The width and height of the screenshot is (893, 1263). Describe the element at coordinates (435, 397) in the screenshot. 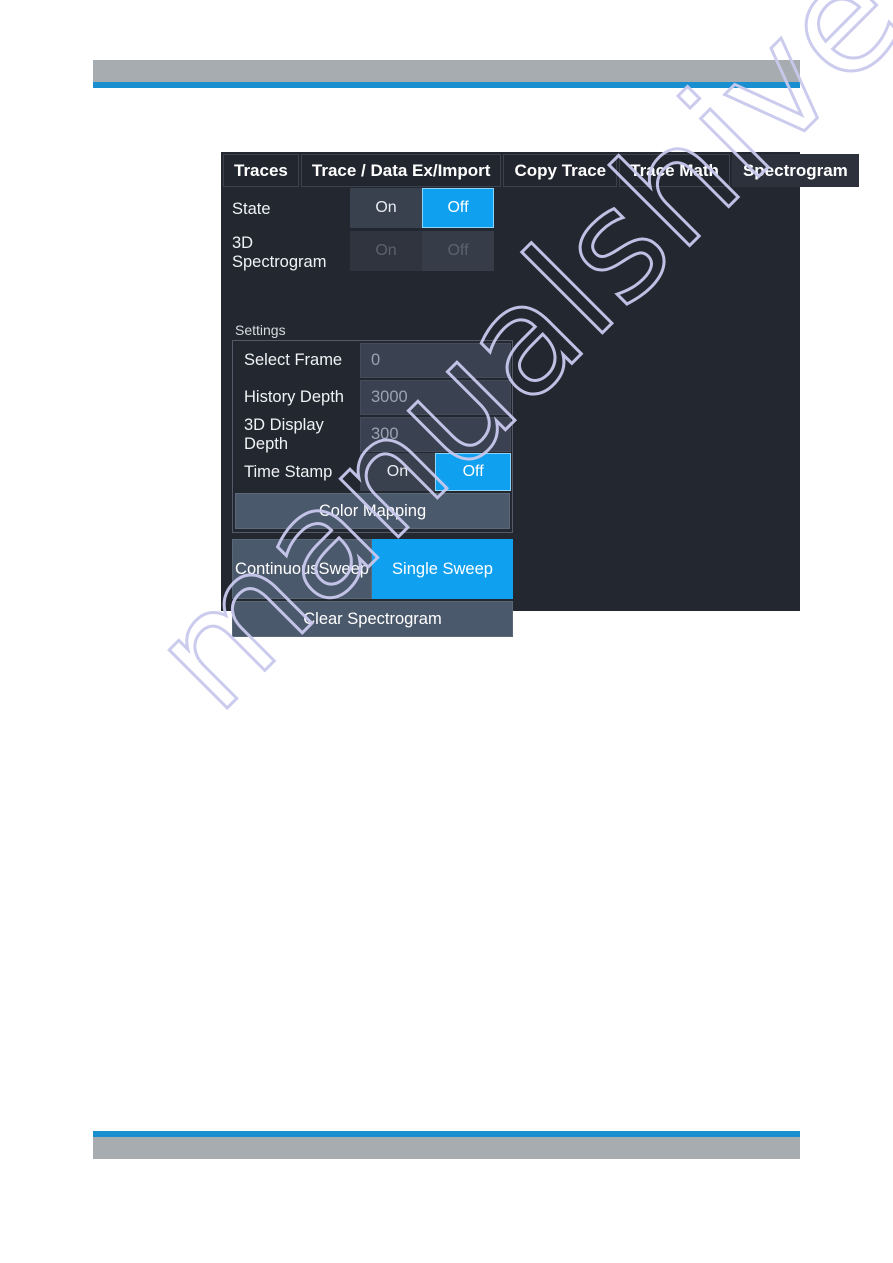

I see `history-depth-input: 3000` at that location.